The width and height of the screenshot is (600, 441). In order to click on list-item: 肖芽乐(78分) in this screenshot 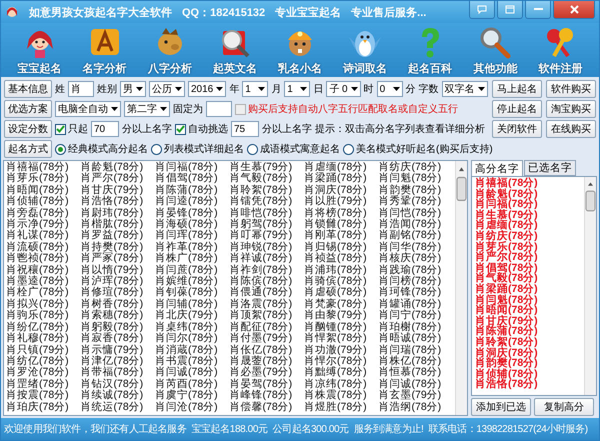, I will do `click(528, 247)`.